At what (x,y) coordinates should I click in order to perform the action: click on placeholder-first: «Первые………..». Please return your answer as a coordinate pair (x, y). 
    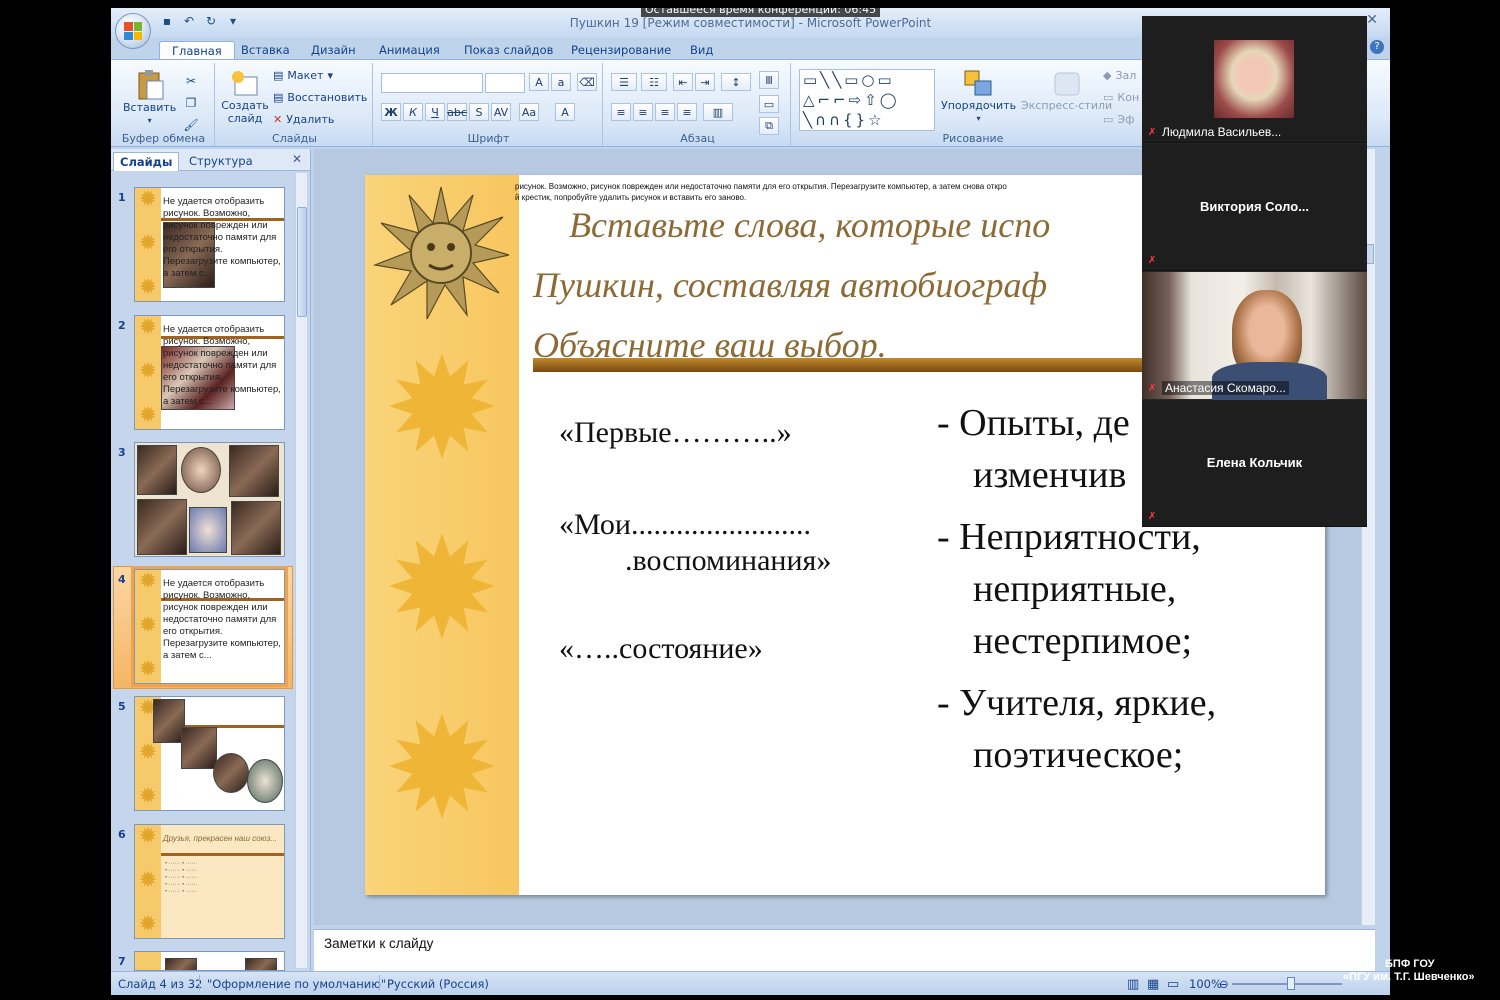
    Looking at the image, I should click on (675, 433).